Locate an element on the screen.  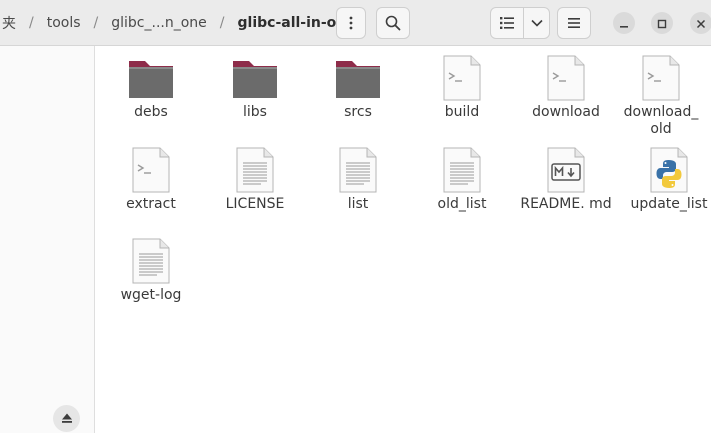
file-item: wget-log is located at coordinates (151, 270).